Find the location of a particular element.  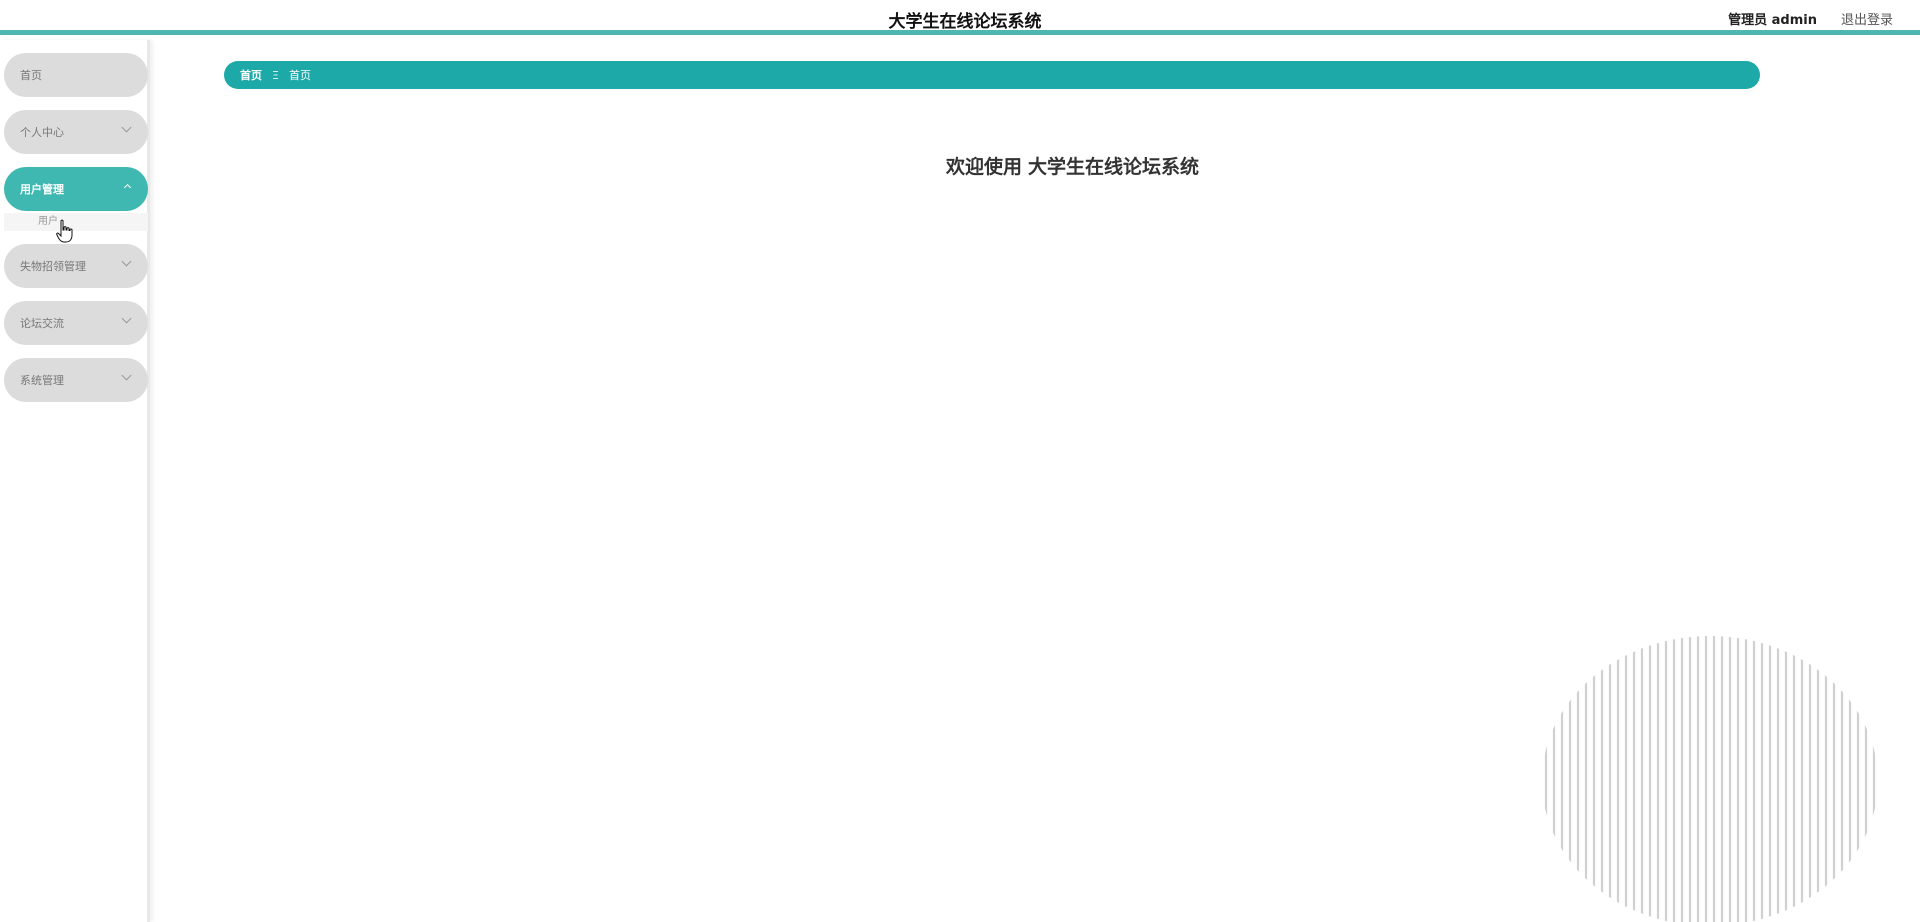

welcome-message: 欢迎使用 大学生在线论坛系统 is located at coordinates (1035, 165).